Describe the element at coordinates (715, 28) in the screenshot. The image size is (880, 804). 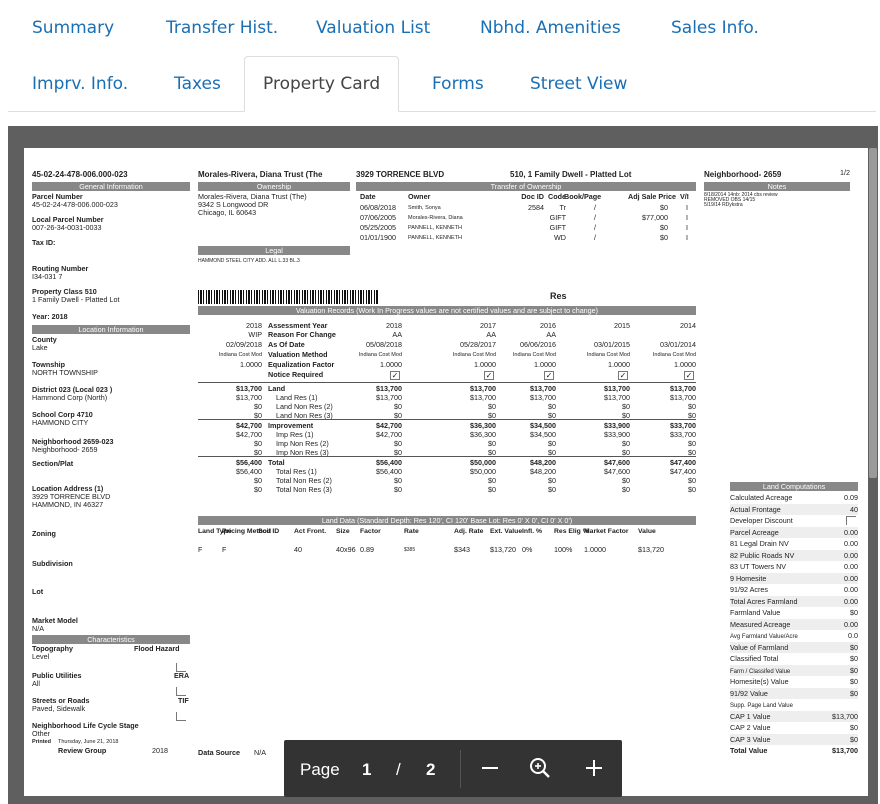
I see `tab-sales-info: Sales Info.` at that location.